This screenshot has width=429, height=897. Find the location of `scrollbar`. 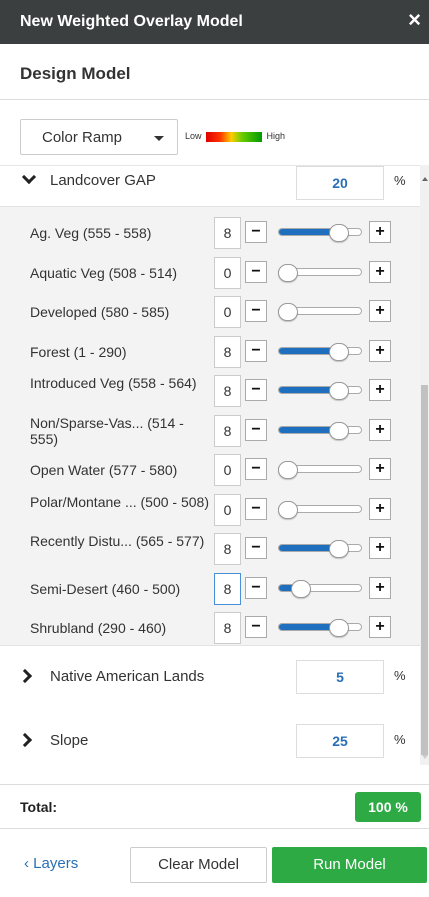

scrollbar is located at coordinates (424, 465).